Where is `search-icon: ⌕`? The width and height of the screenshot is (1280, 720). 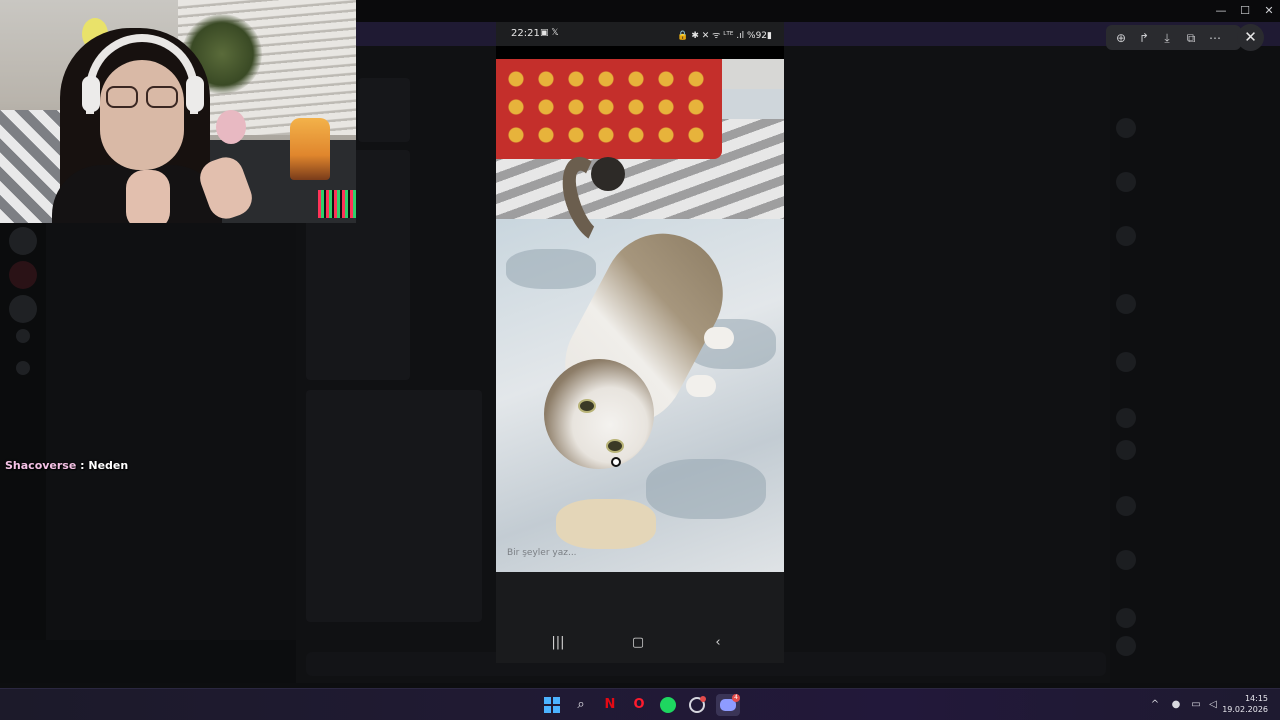 search-icon: ⌕ is located at coordinates (581, 704).